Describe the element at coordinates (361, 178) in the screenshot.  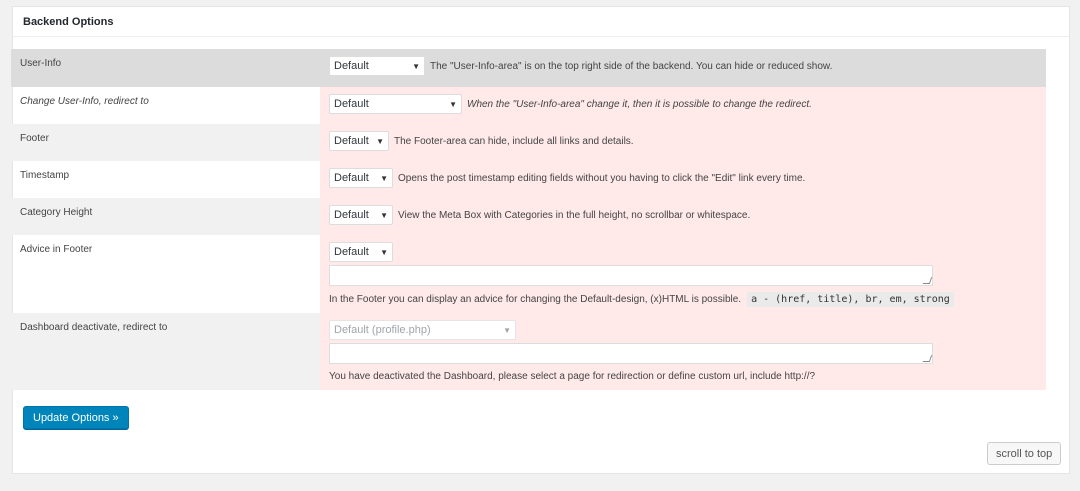
I see `timestamp-select: Default ▼` at that location.